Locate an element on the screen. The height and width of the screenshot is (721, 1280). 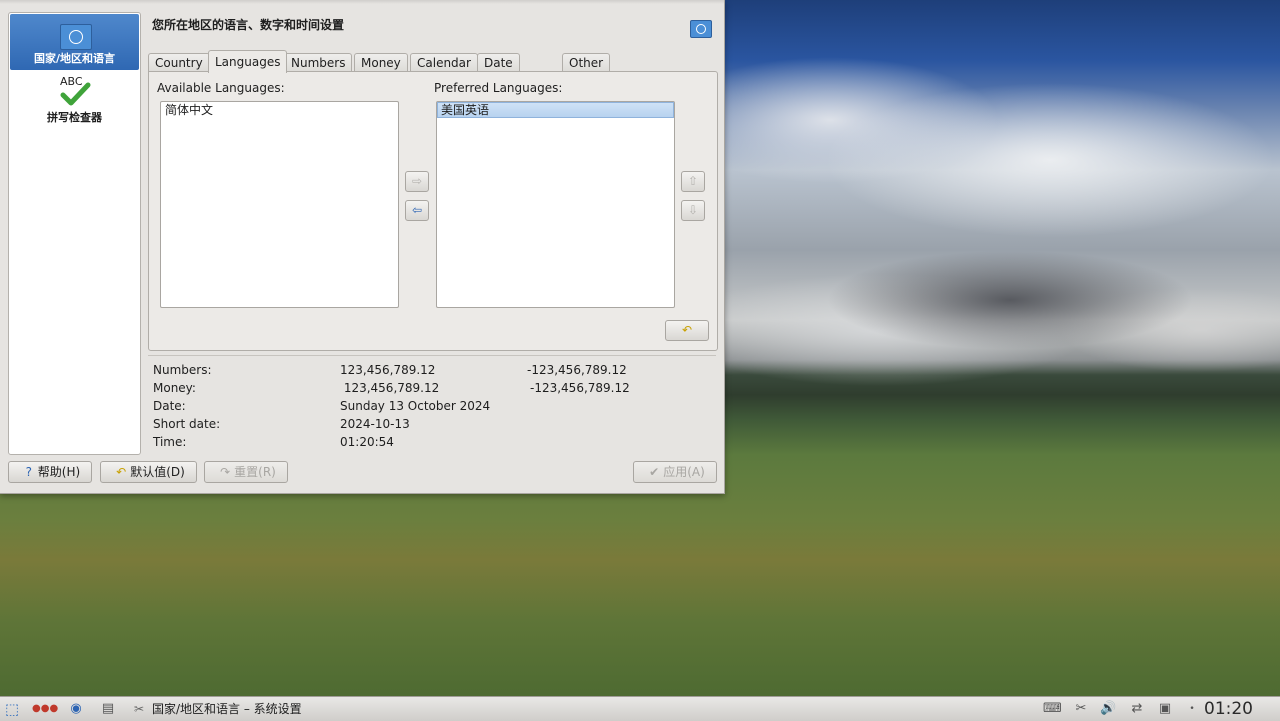
tab-calendar: Calendar is located at coordinates (444, 63).